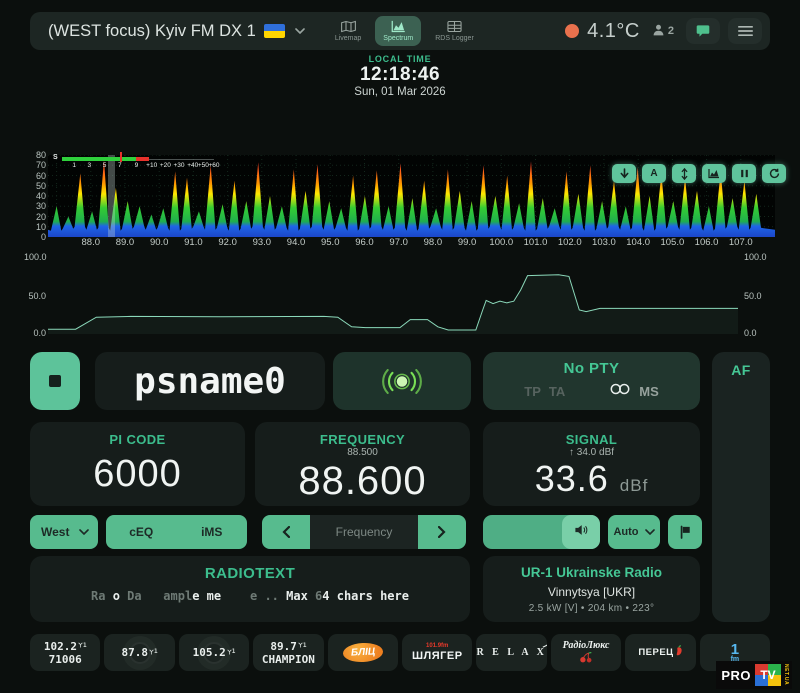 This screenshot has width=800, height=693. Describe the element at coordinates (774, 173) in the screenshot. I see `refresh-button` at that location.